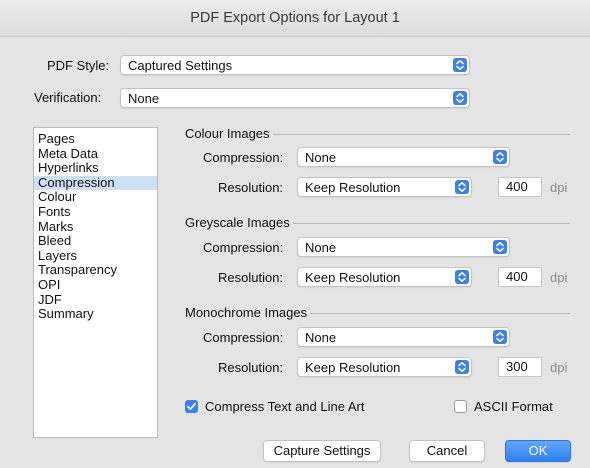 Image resolution: width=590 pixels, height=468 pixels. Describe the element at coordinates (513, 406) in the screenshot. I see `ascii-format-label: ASCII Format` at that location.